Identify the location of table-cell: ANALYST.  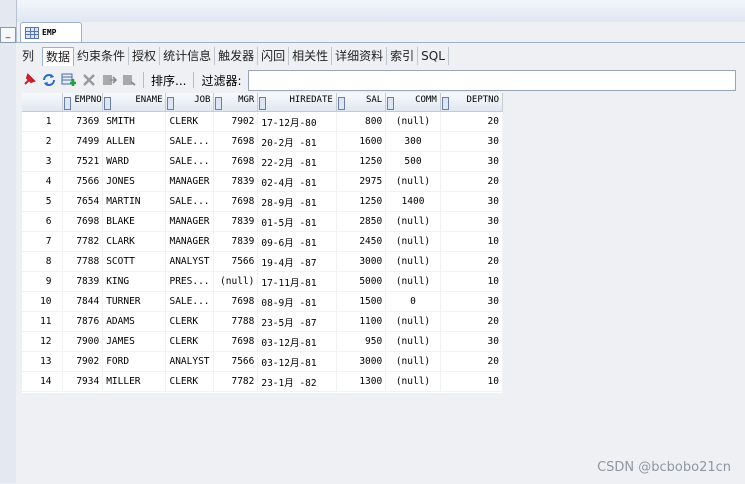
(190, 361).